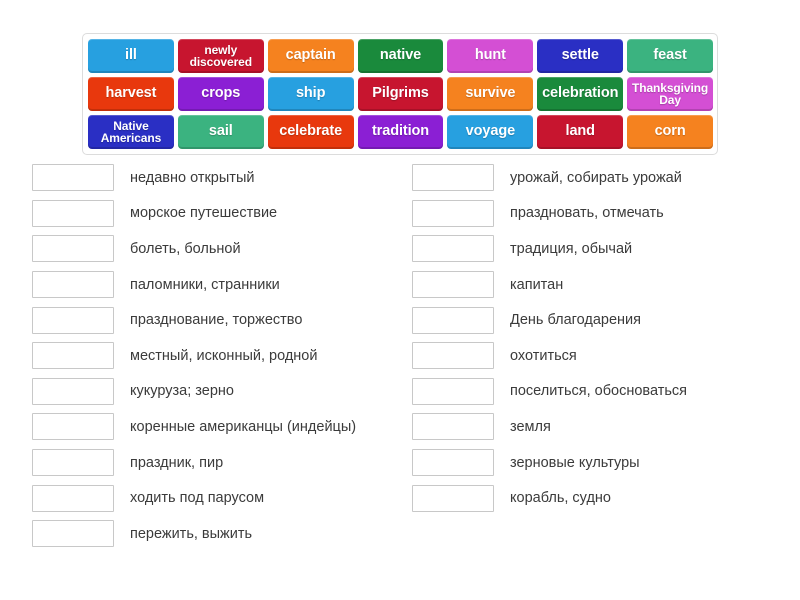  What do you see at coordinates (580, 132) in the screenshot?
I see `word-tile: land` at bounding box center [580, 132].